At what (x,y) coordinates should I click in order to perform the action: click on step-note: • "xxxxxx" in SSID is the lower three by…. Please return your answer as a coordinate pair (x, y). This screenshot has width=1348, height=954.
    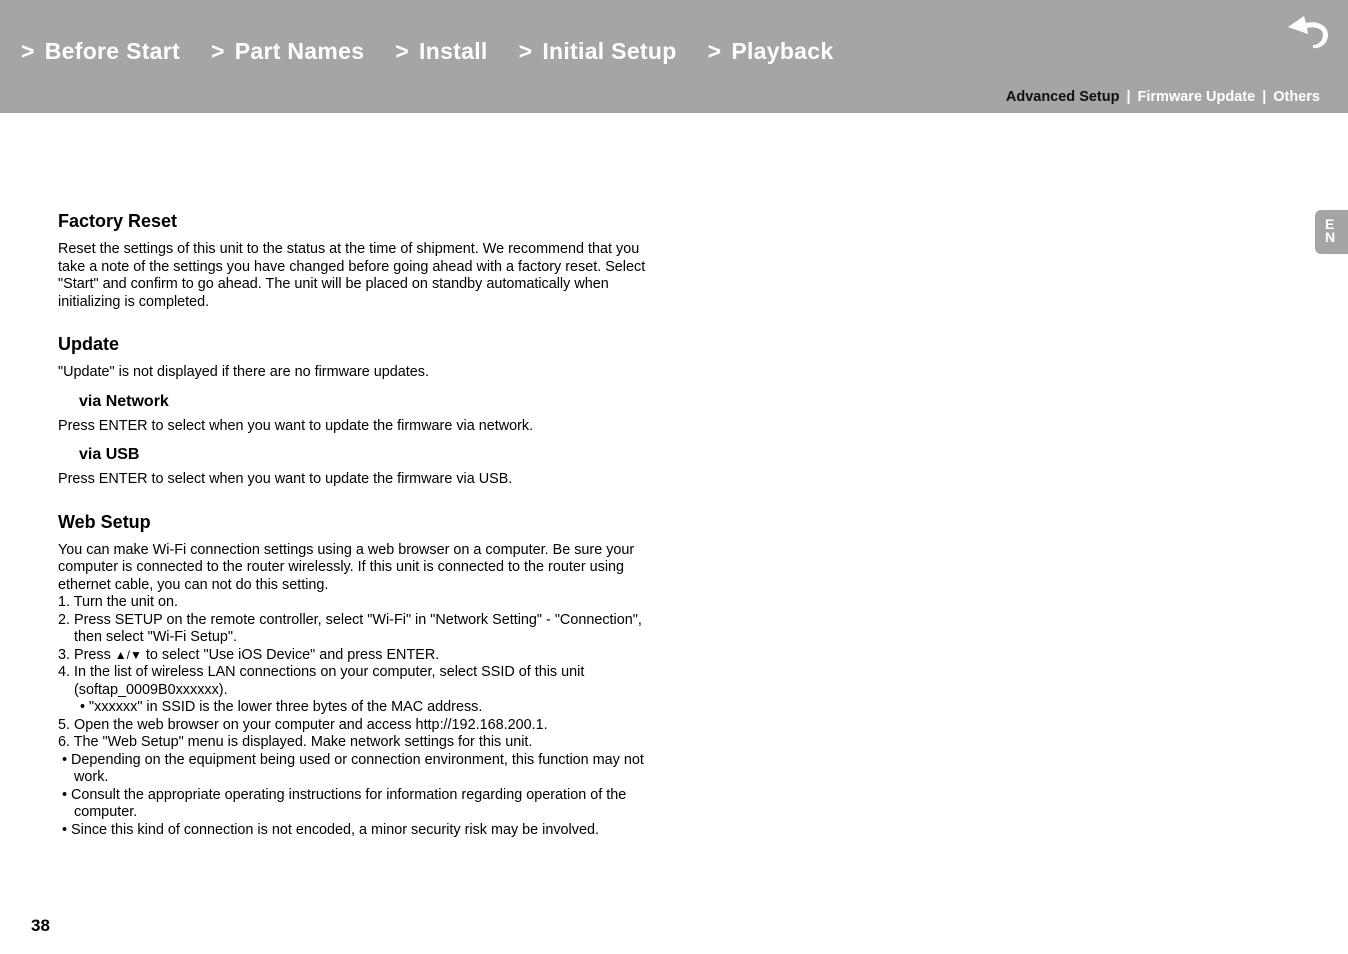
    Looking at the image, I should click on (281, 707).